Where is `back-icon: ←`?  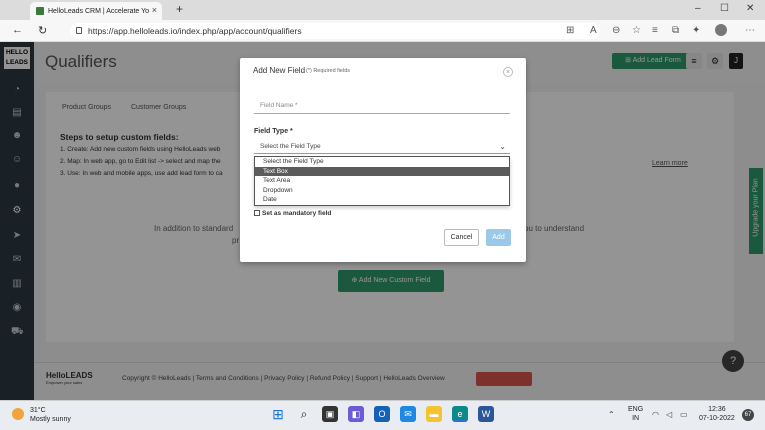
back-icon: ← is located at coordinates (17, 30).